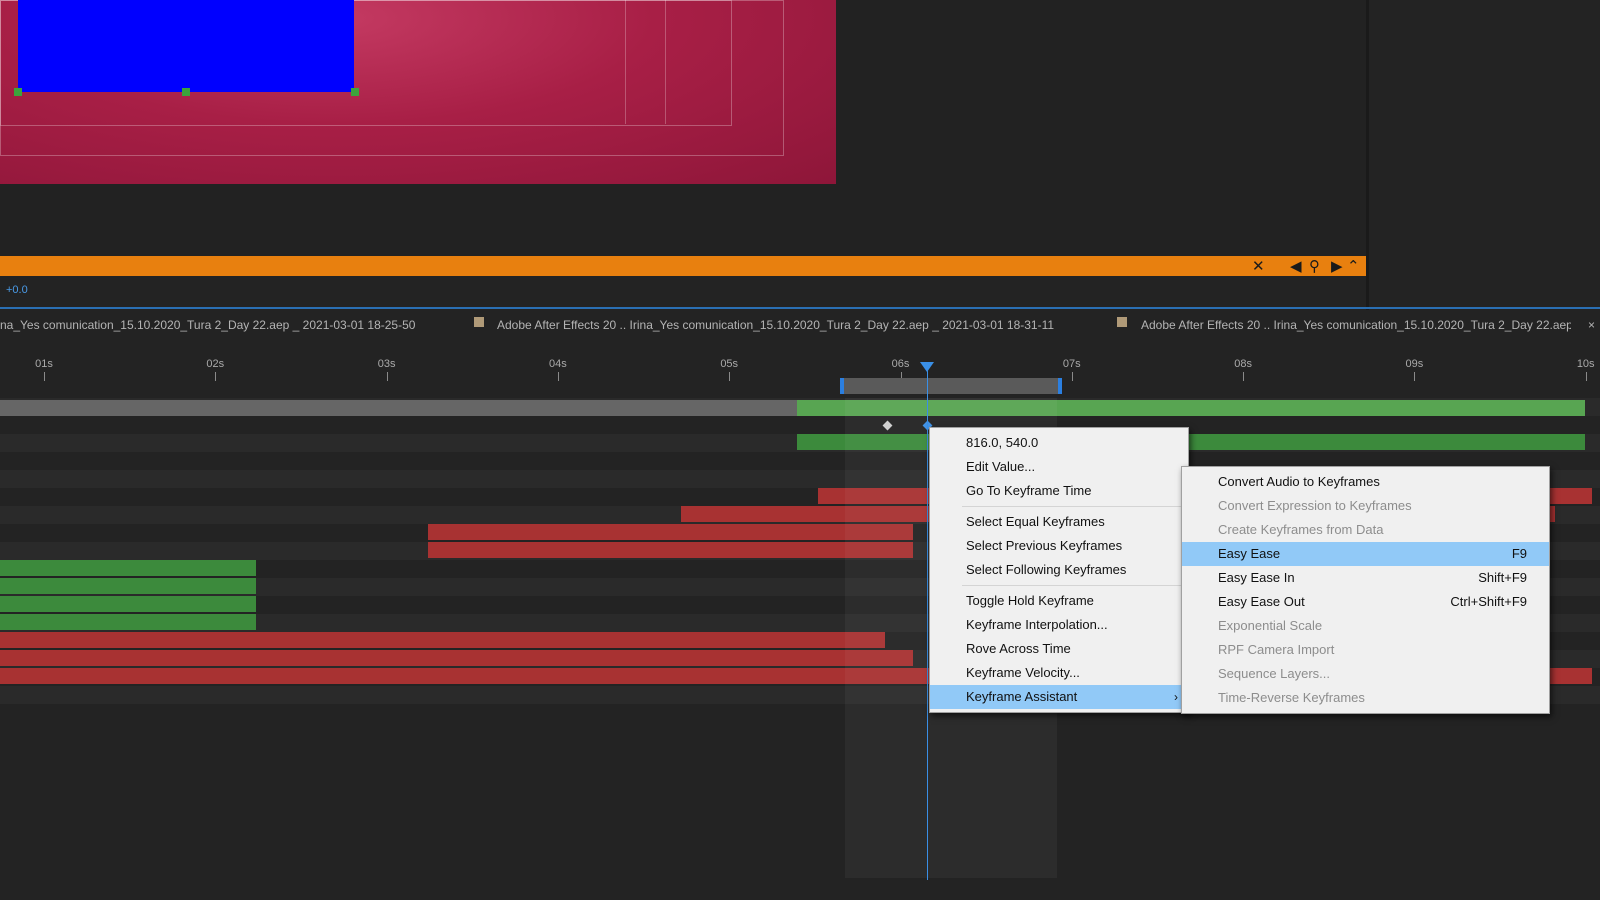  I want to click on menu-item-label: Convert Audio to Keyframes, so click(1299, 481).